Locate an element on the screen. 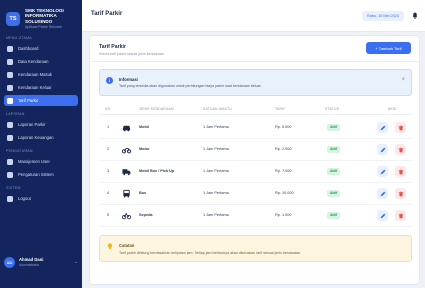 Image resolution: width=425 pixels, height=288 pixels. arrow-out-icon is located at coordinates (10, 87).